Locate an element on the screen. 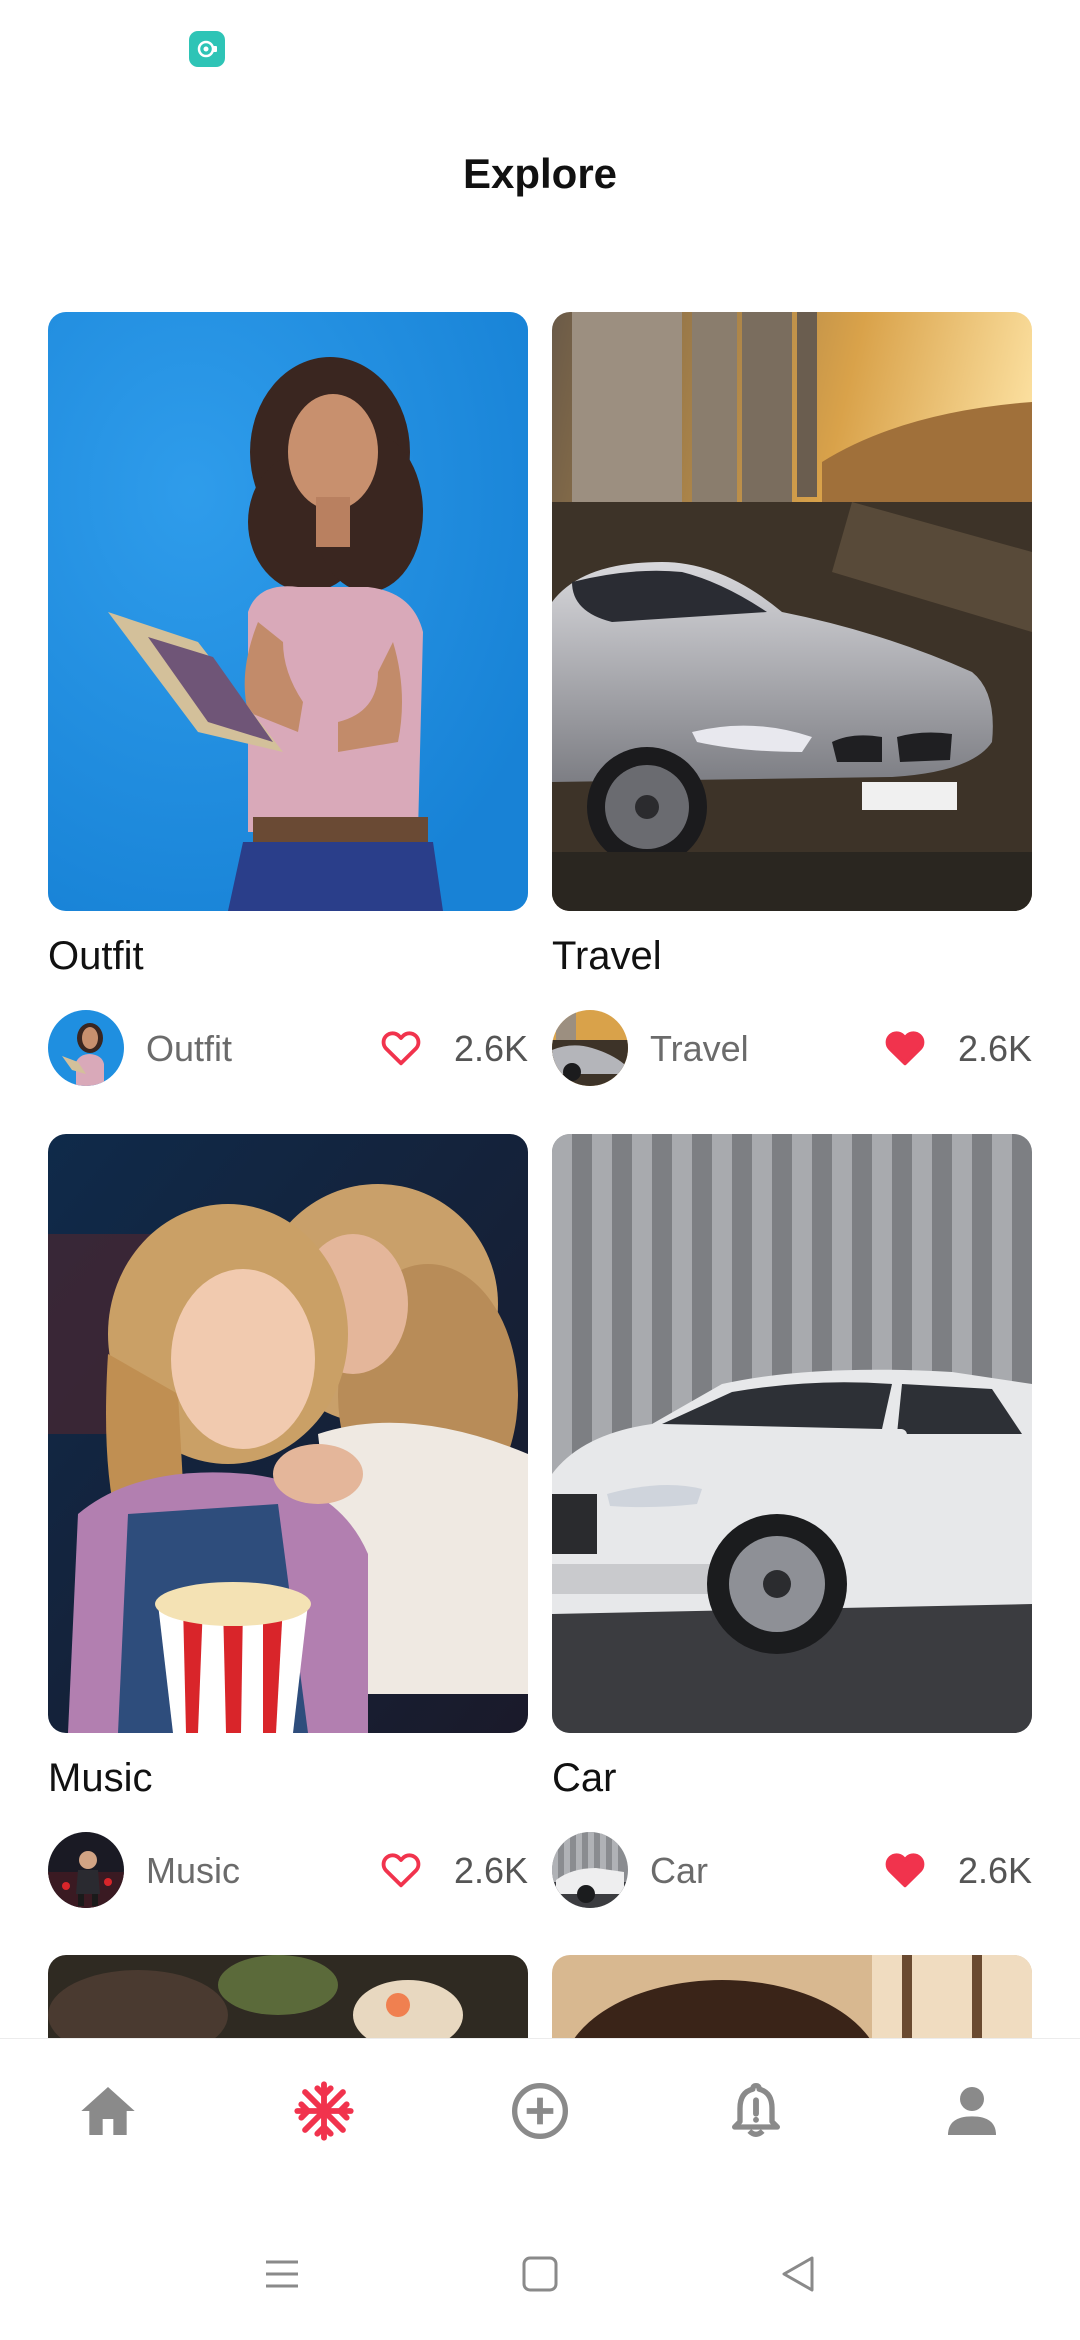  system-nav-bar is located at coordinates (540, 2274).